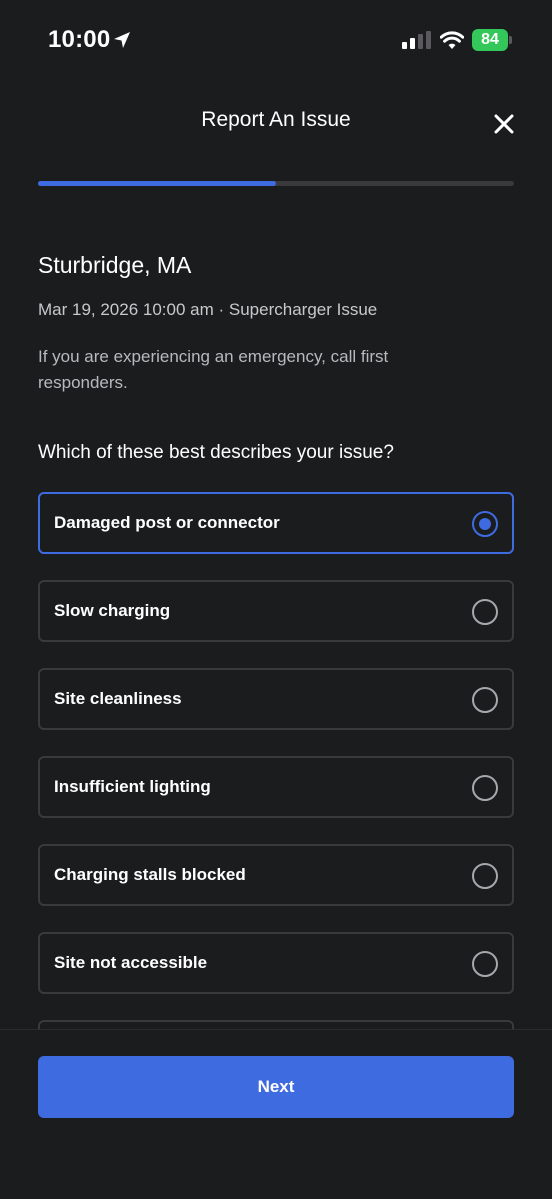 This screenshot has width=552, height=1199. I want to click on footer: Next, so click(276, 1114).